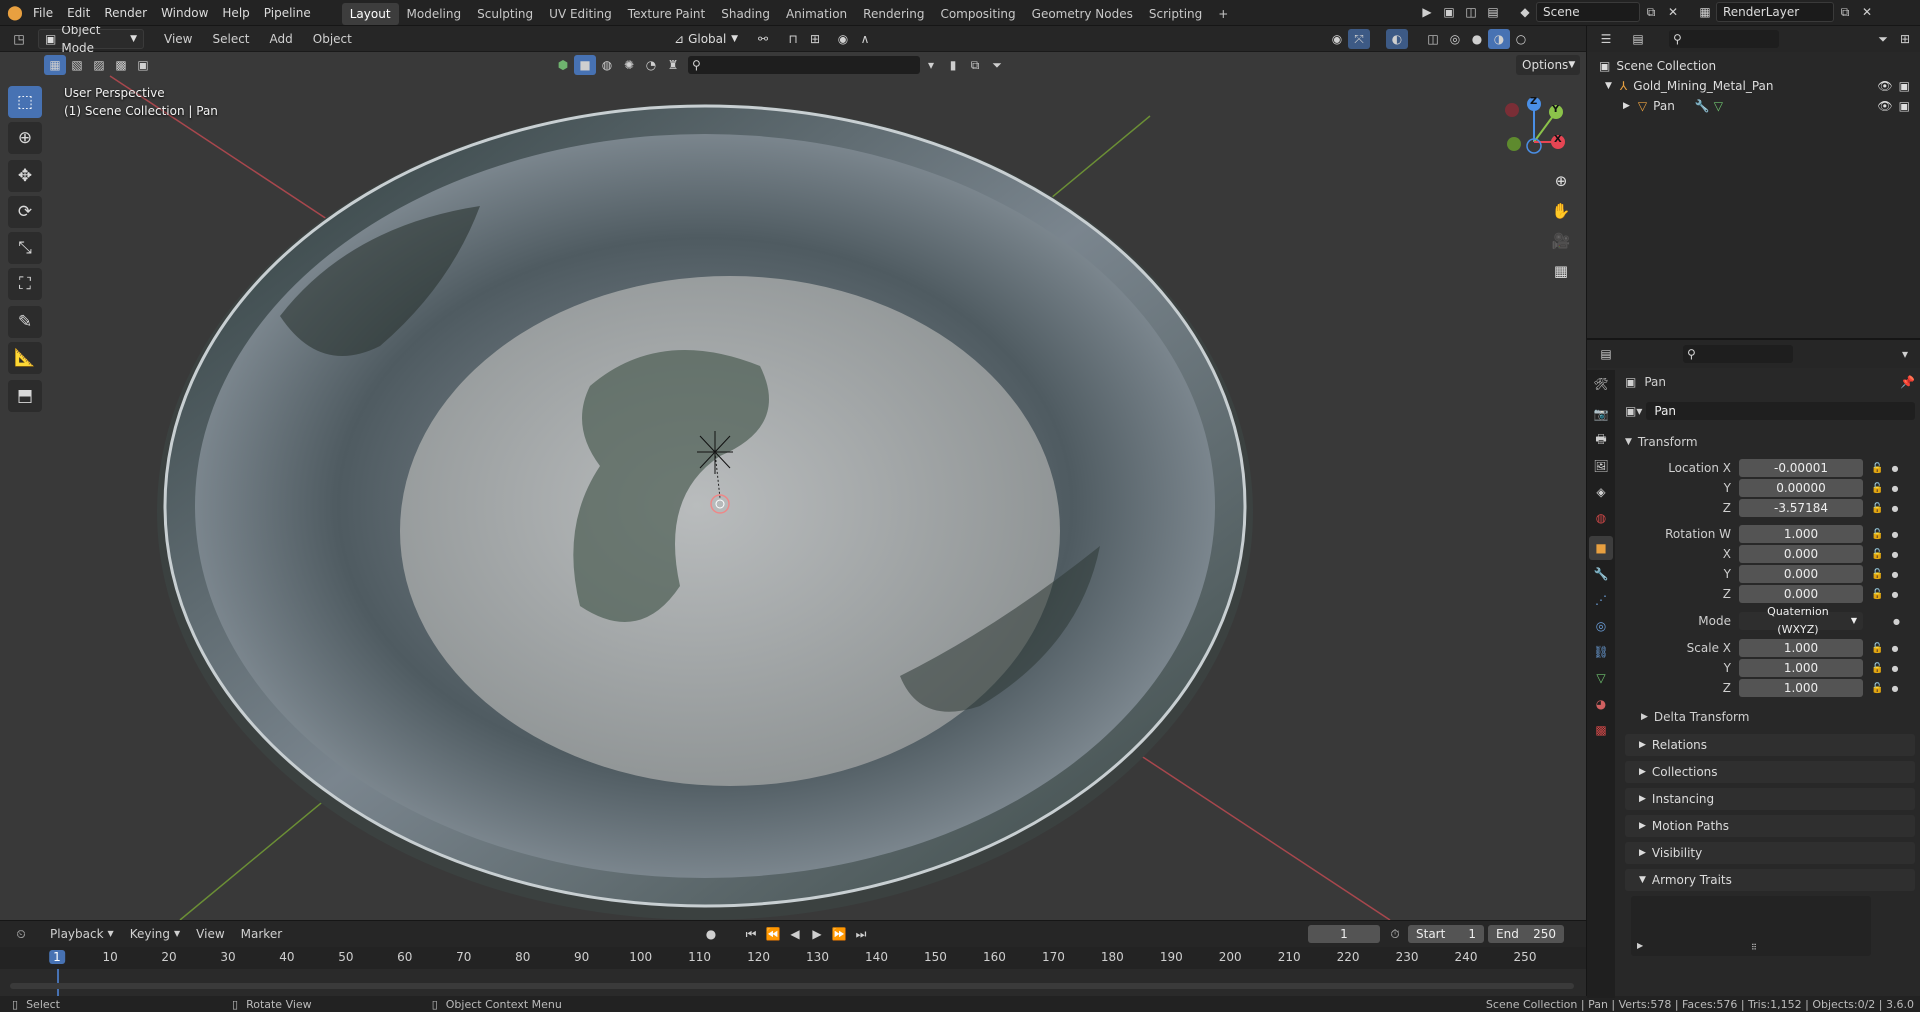 Image resolution: width=1920 pixels, height=1012 pixels. What do you see at coordinates (1427, 12) in the screenshot?
I see `play-icon: ▶` at bounding box center [1427, 12].